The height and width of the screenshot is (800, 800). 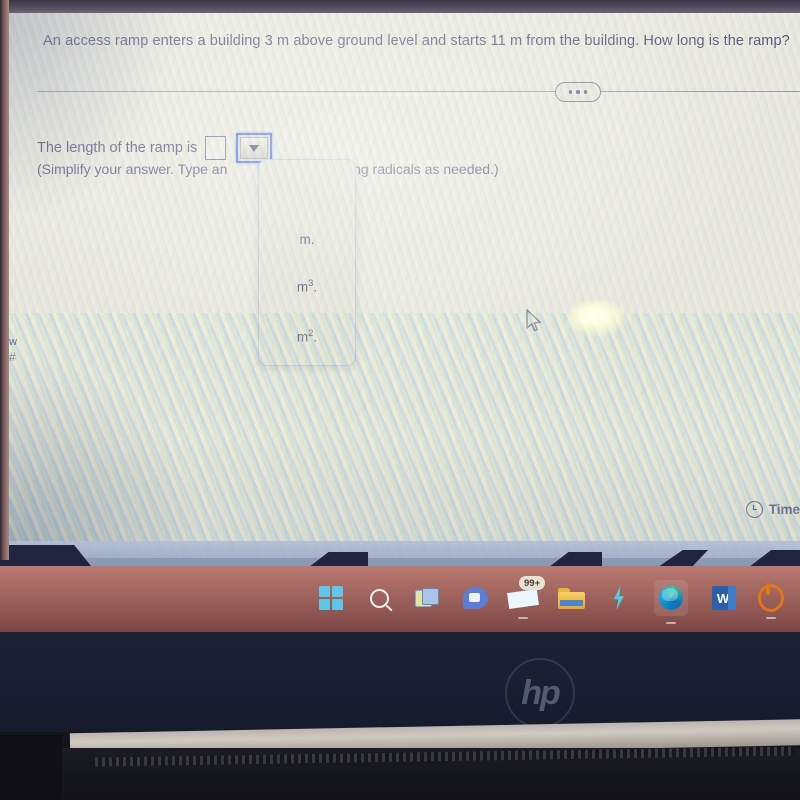 I want to click on hp-logo: hp, so click(x=540, y=693).